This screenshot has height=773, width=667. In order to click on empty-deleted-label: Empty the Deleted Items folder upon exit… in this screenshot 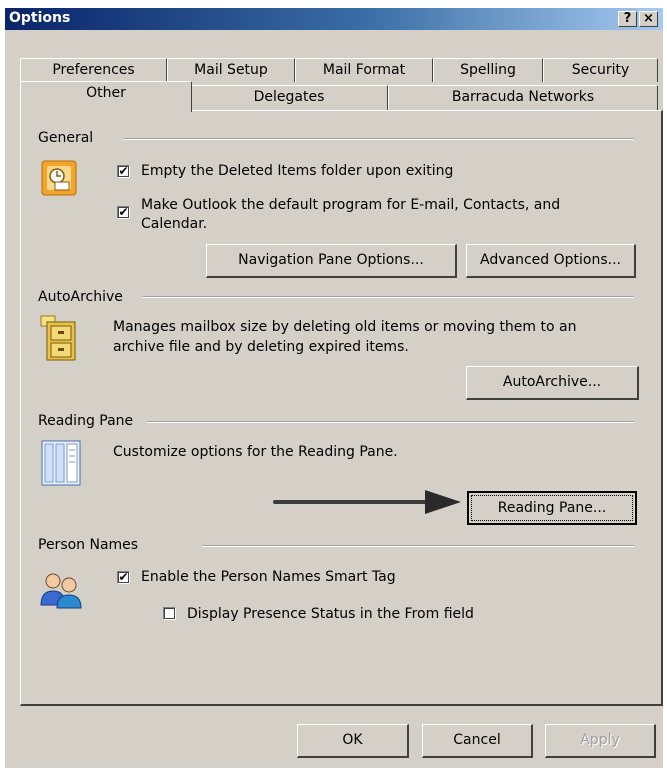, I will do `click(297, 171)`.